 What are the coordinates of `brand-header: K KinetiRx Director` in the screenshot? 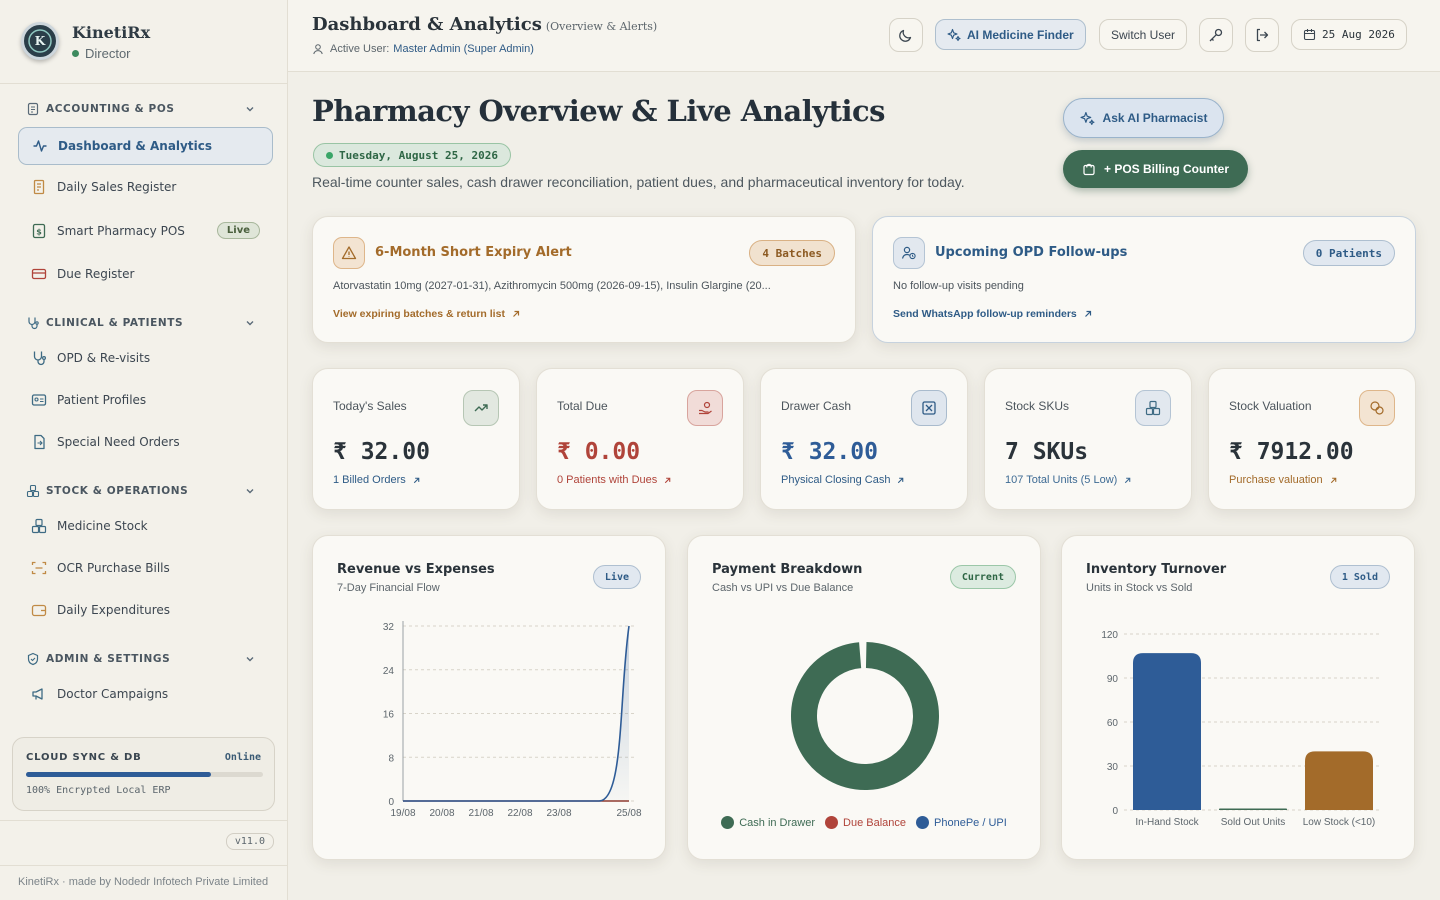 It's located at (143, 42).